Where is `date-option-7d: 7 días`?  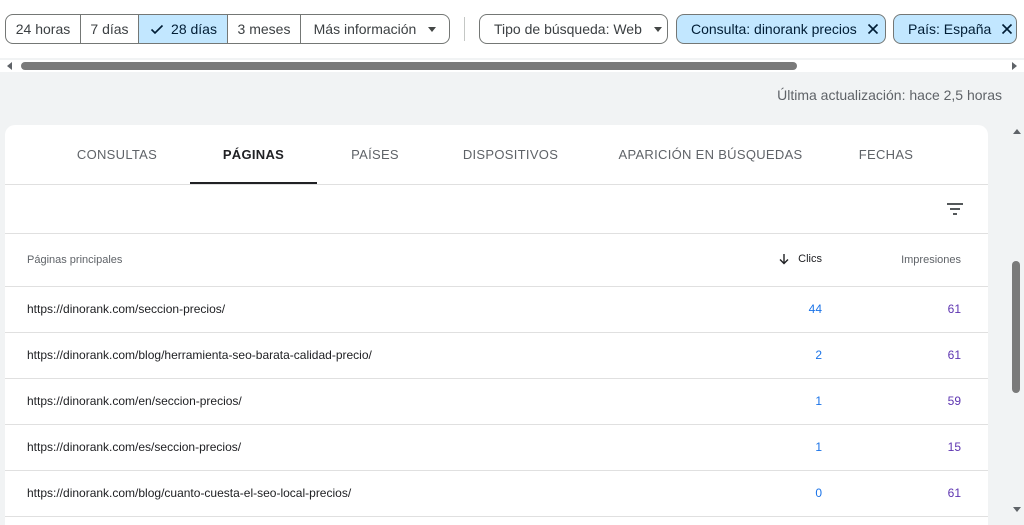
date-option-7d: 7 días is located at coordinates (110, 29).